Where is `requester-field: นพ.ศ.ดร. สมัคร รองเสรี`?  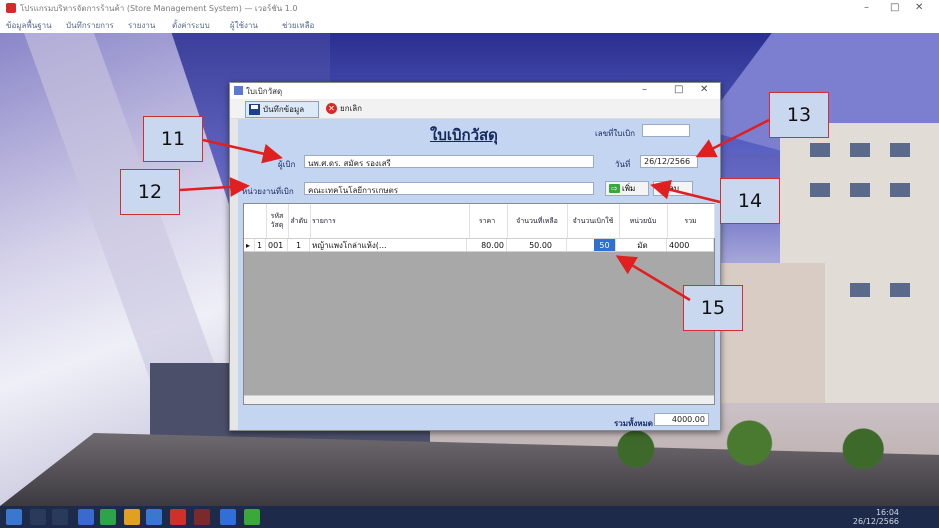
requester-field: นพ.ศ.ดร. สมัคร รองเสรี is located at coordinates (449, 161).